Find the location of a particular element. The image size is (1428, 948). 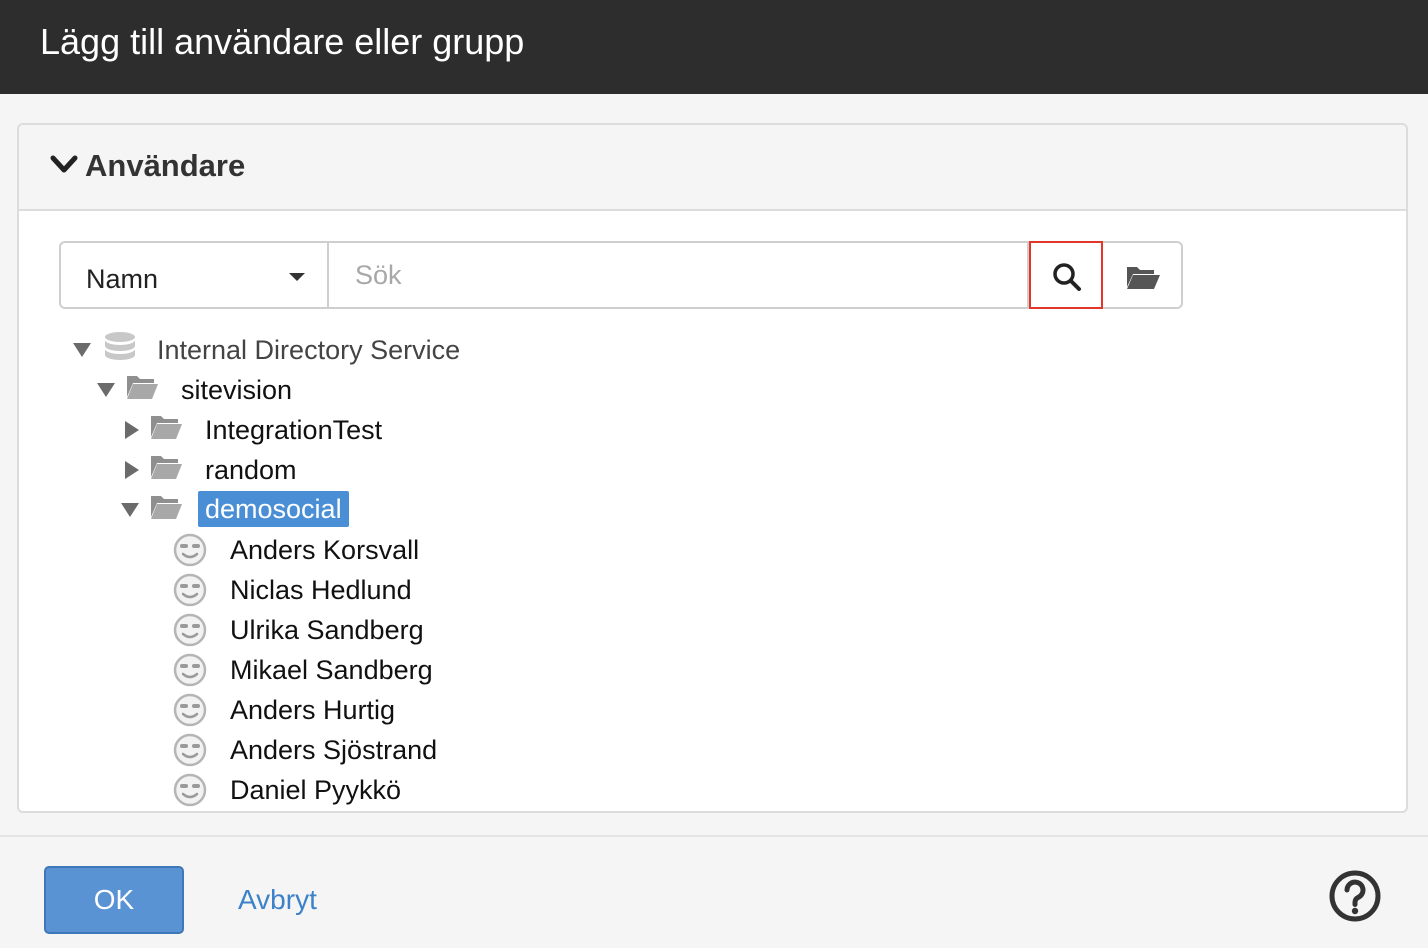

search-icon is located at coordinates (1067, 277).